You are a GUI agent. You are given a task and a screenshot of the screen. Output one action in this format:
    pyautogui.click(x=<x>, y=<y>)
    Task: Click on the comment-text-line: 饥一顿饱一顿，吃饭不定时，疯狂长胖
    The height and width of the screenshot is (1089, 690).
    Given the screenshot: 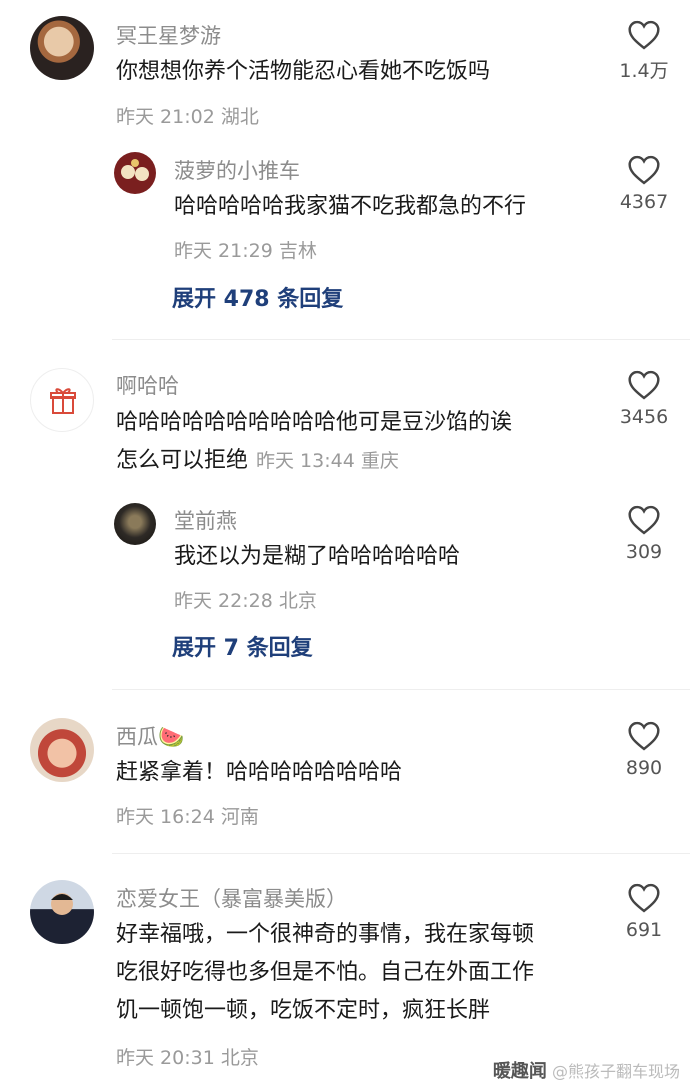 What is the action you would take?
    pyautogui.click(x=303, y=1010)
    